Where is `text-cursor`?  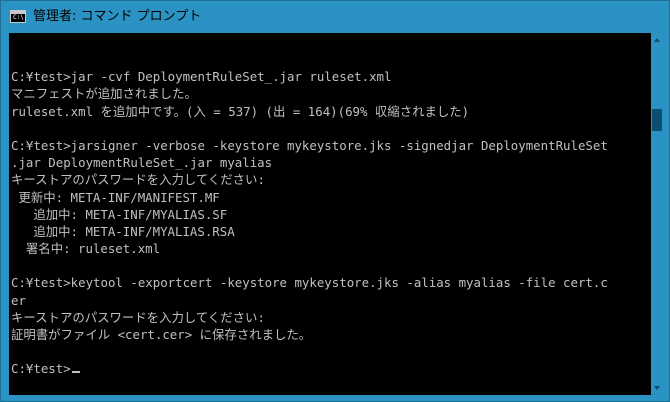
text-cursor is located at coordinates (75, 372).